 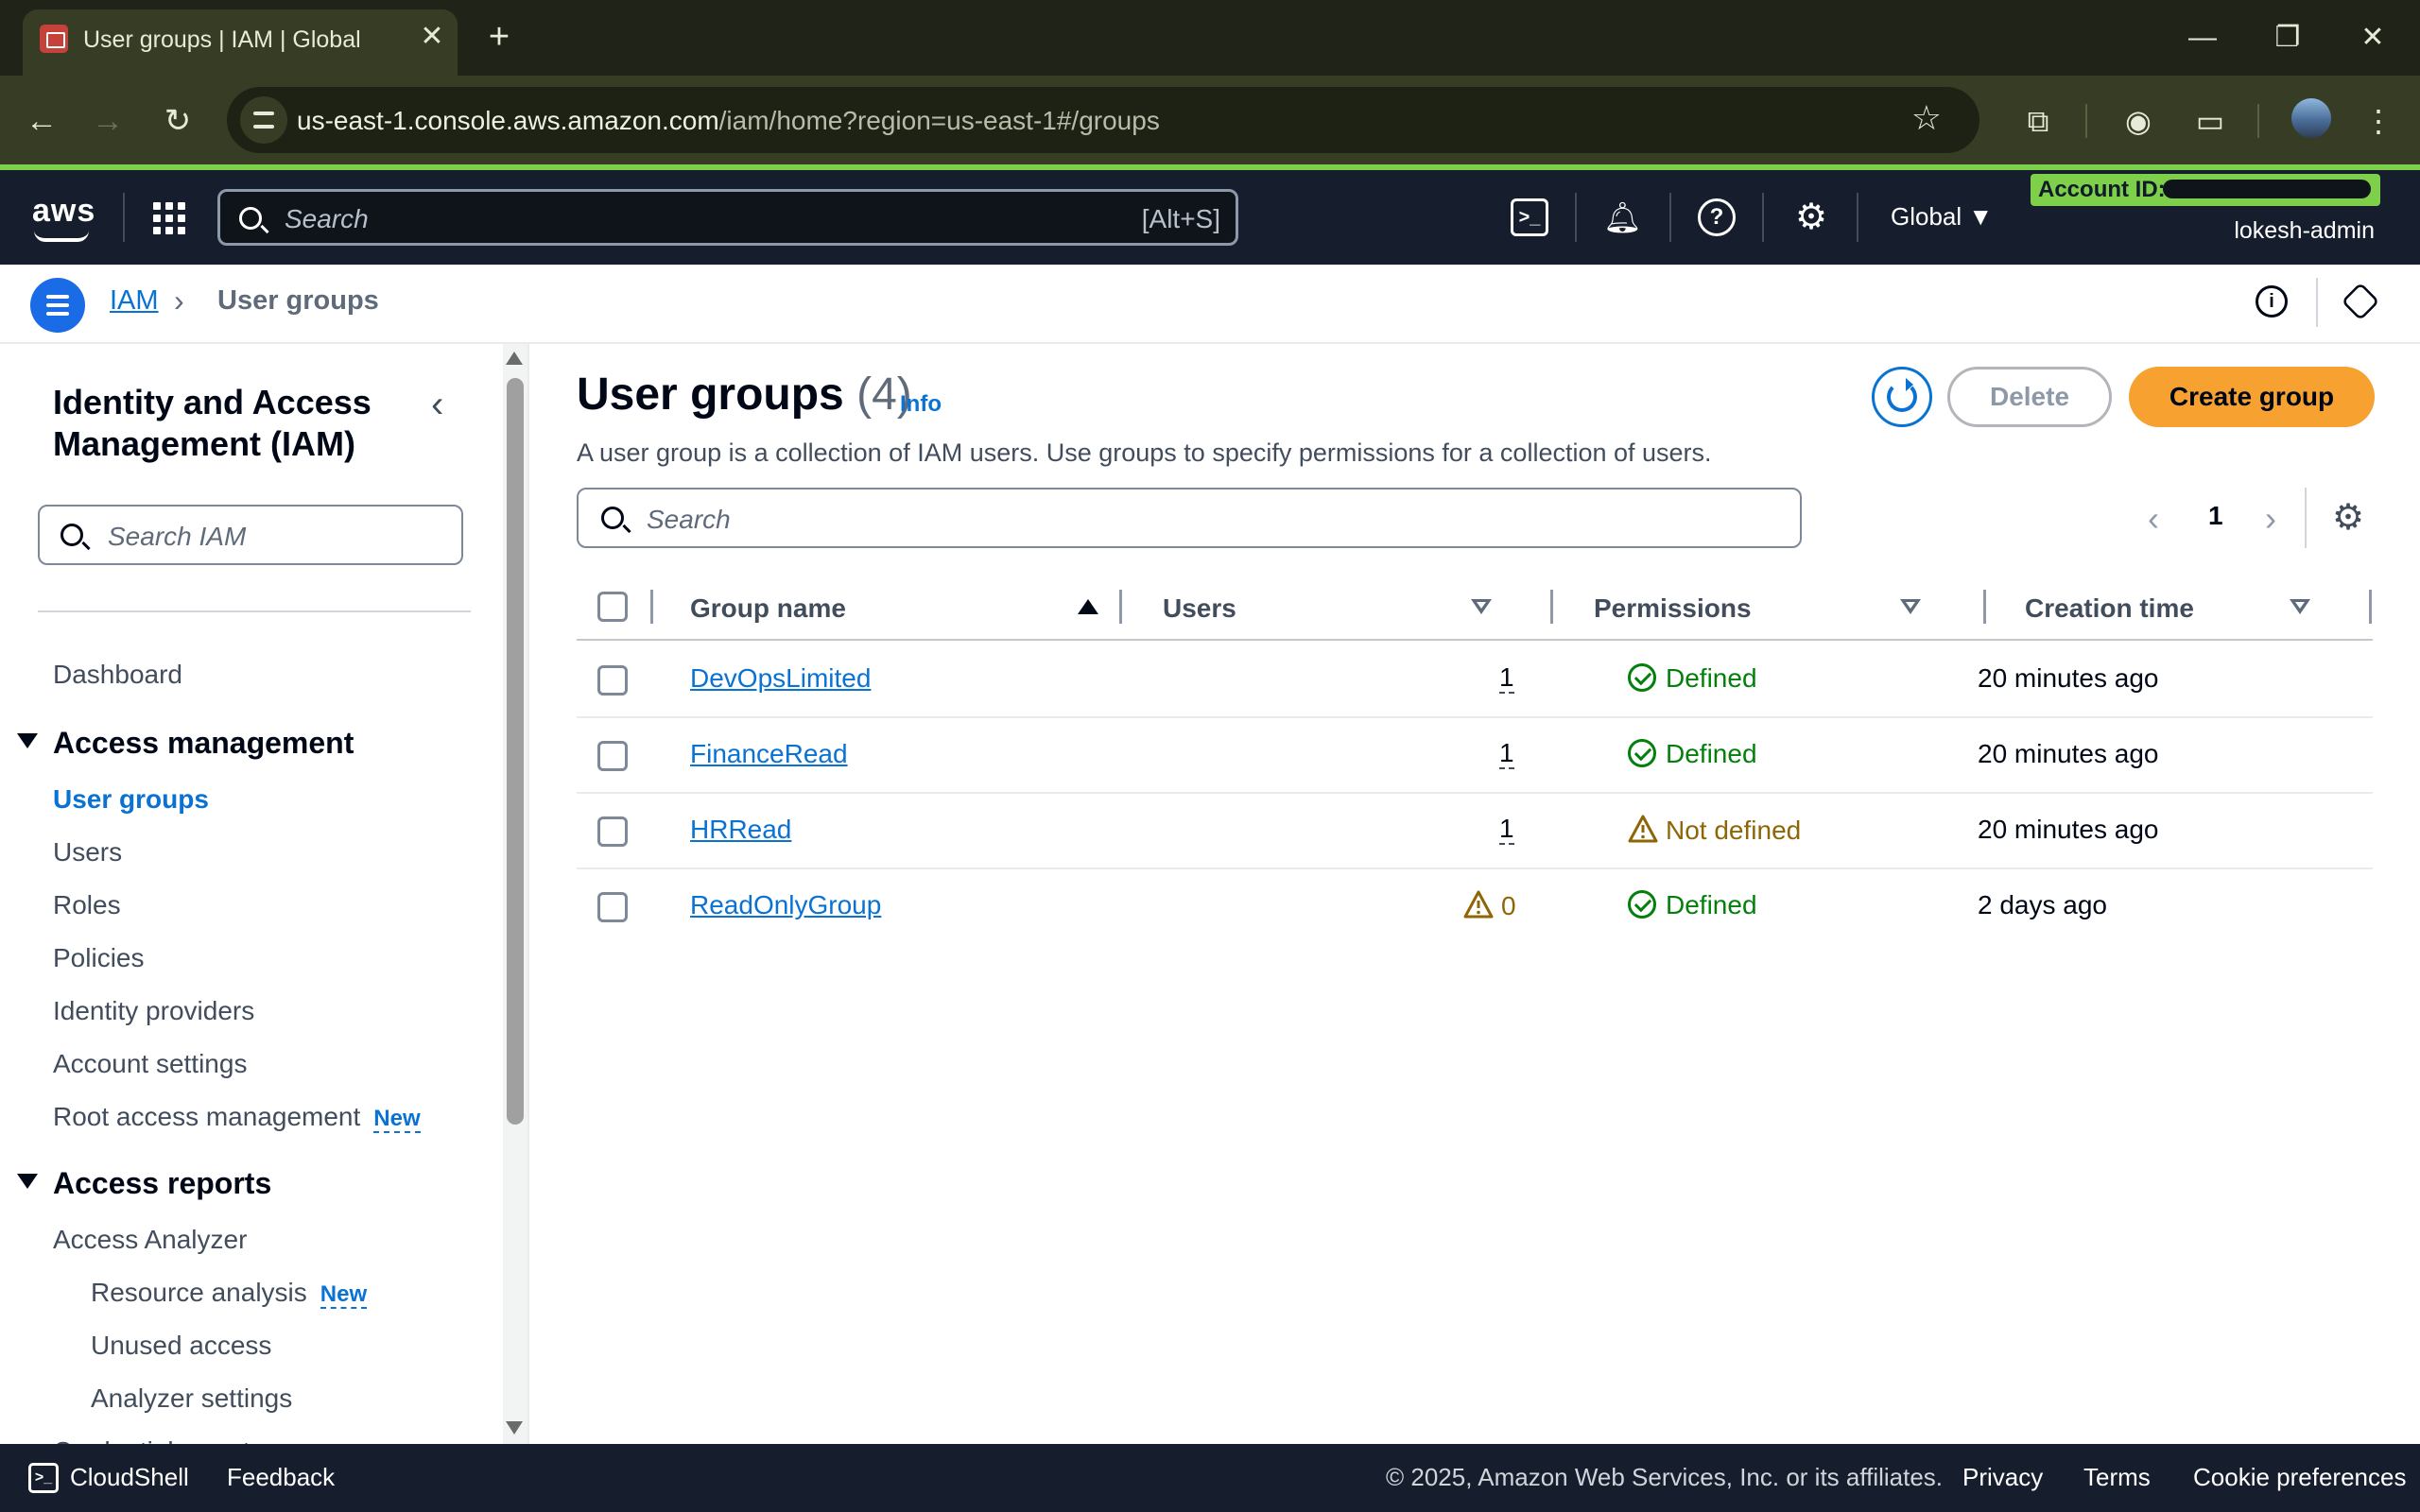 I want to click on info-link: Info, so click(x=921, y=404).